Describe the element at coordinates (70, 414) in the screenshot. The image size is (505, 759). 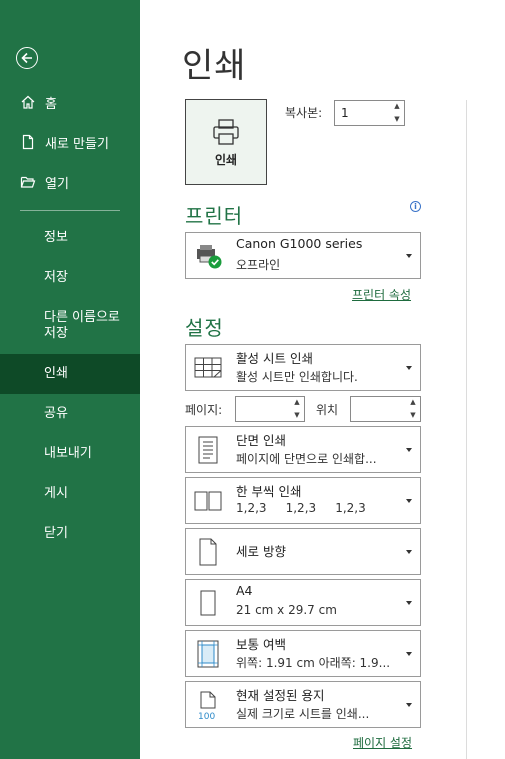
I see `nav-share: 공유` at that location.